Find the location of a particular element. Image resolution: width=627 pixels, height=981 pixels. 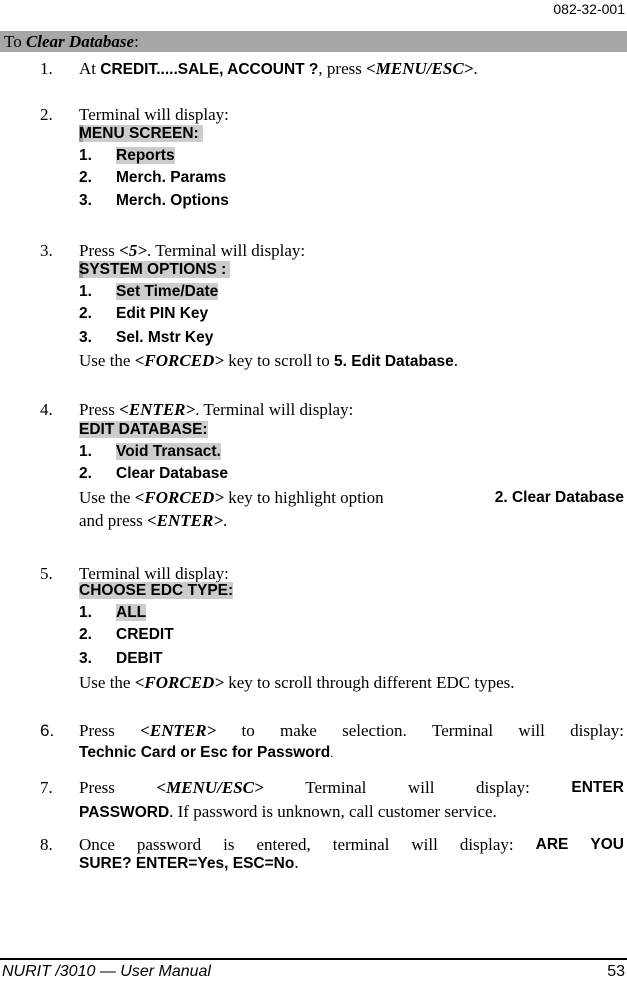

section-title: To Clear Database: is located at coordinates (71, 41).